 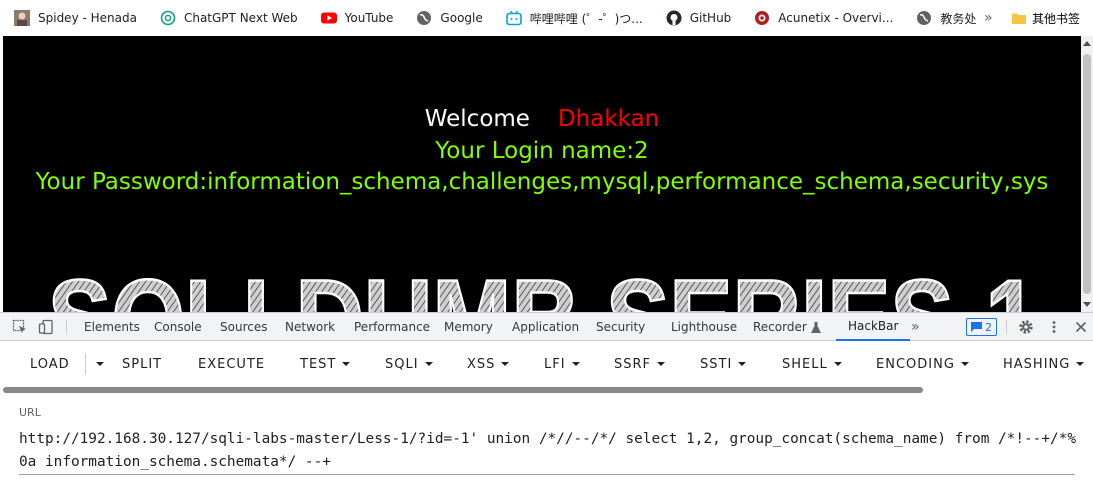 What do you see at coordinates (392, 327) in the screenshot?
I see `tab-performance: Performance` at bounding box center [392, 327].